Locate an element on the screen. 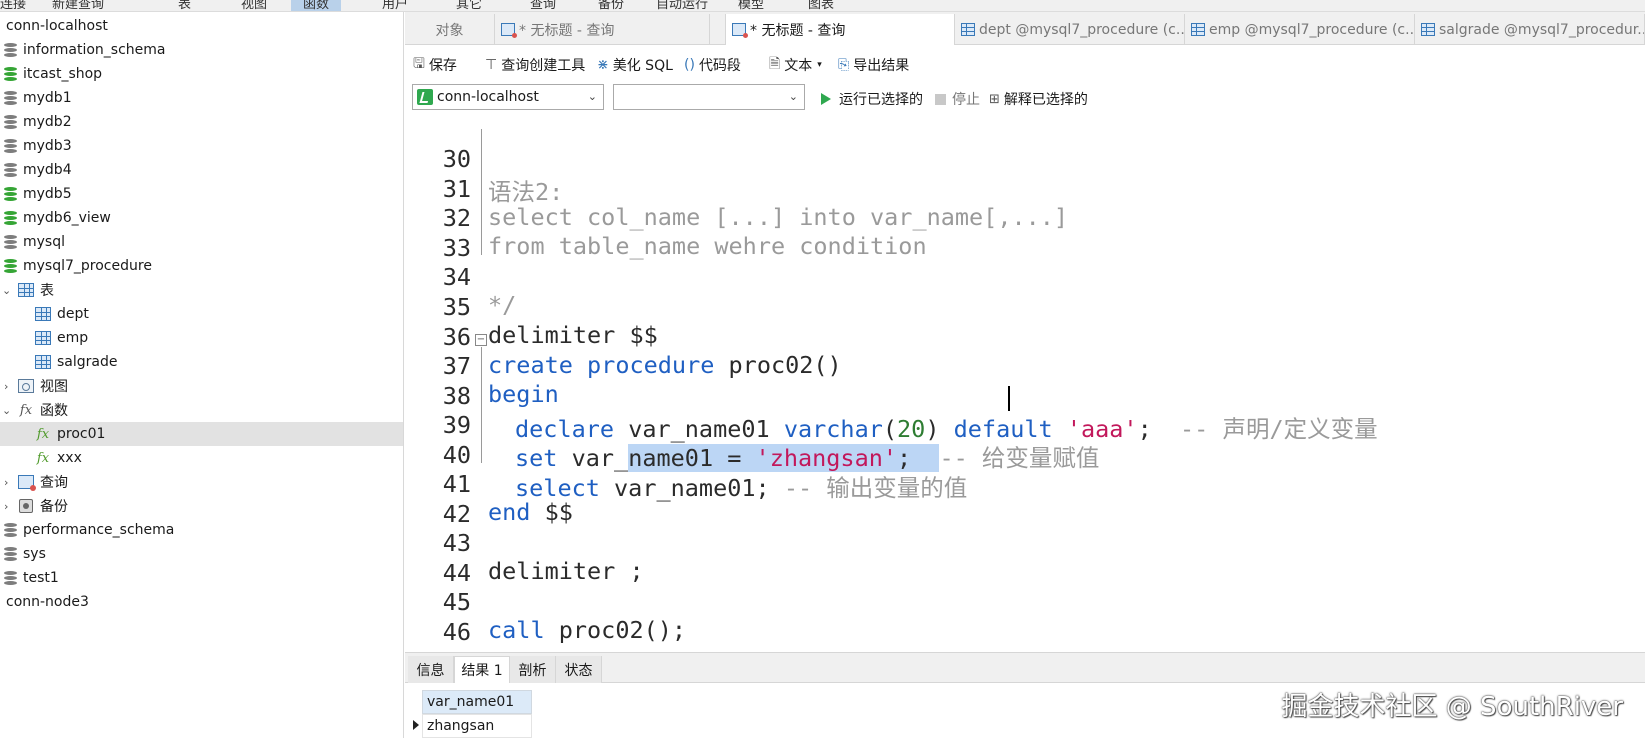 The image size is (1645, 738). text-cursor is located at coordinates (1009, 398).